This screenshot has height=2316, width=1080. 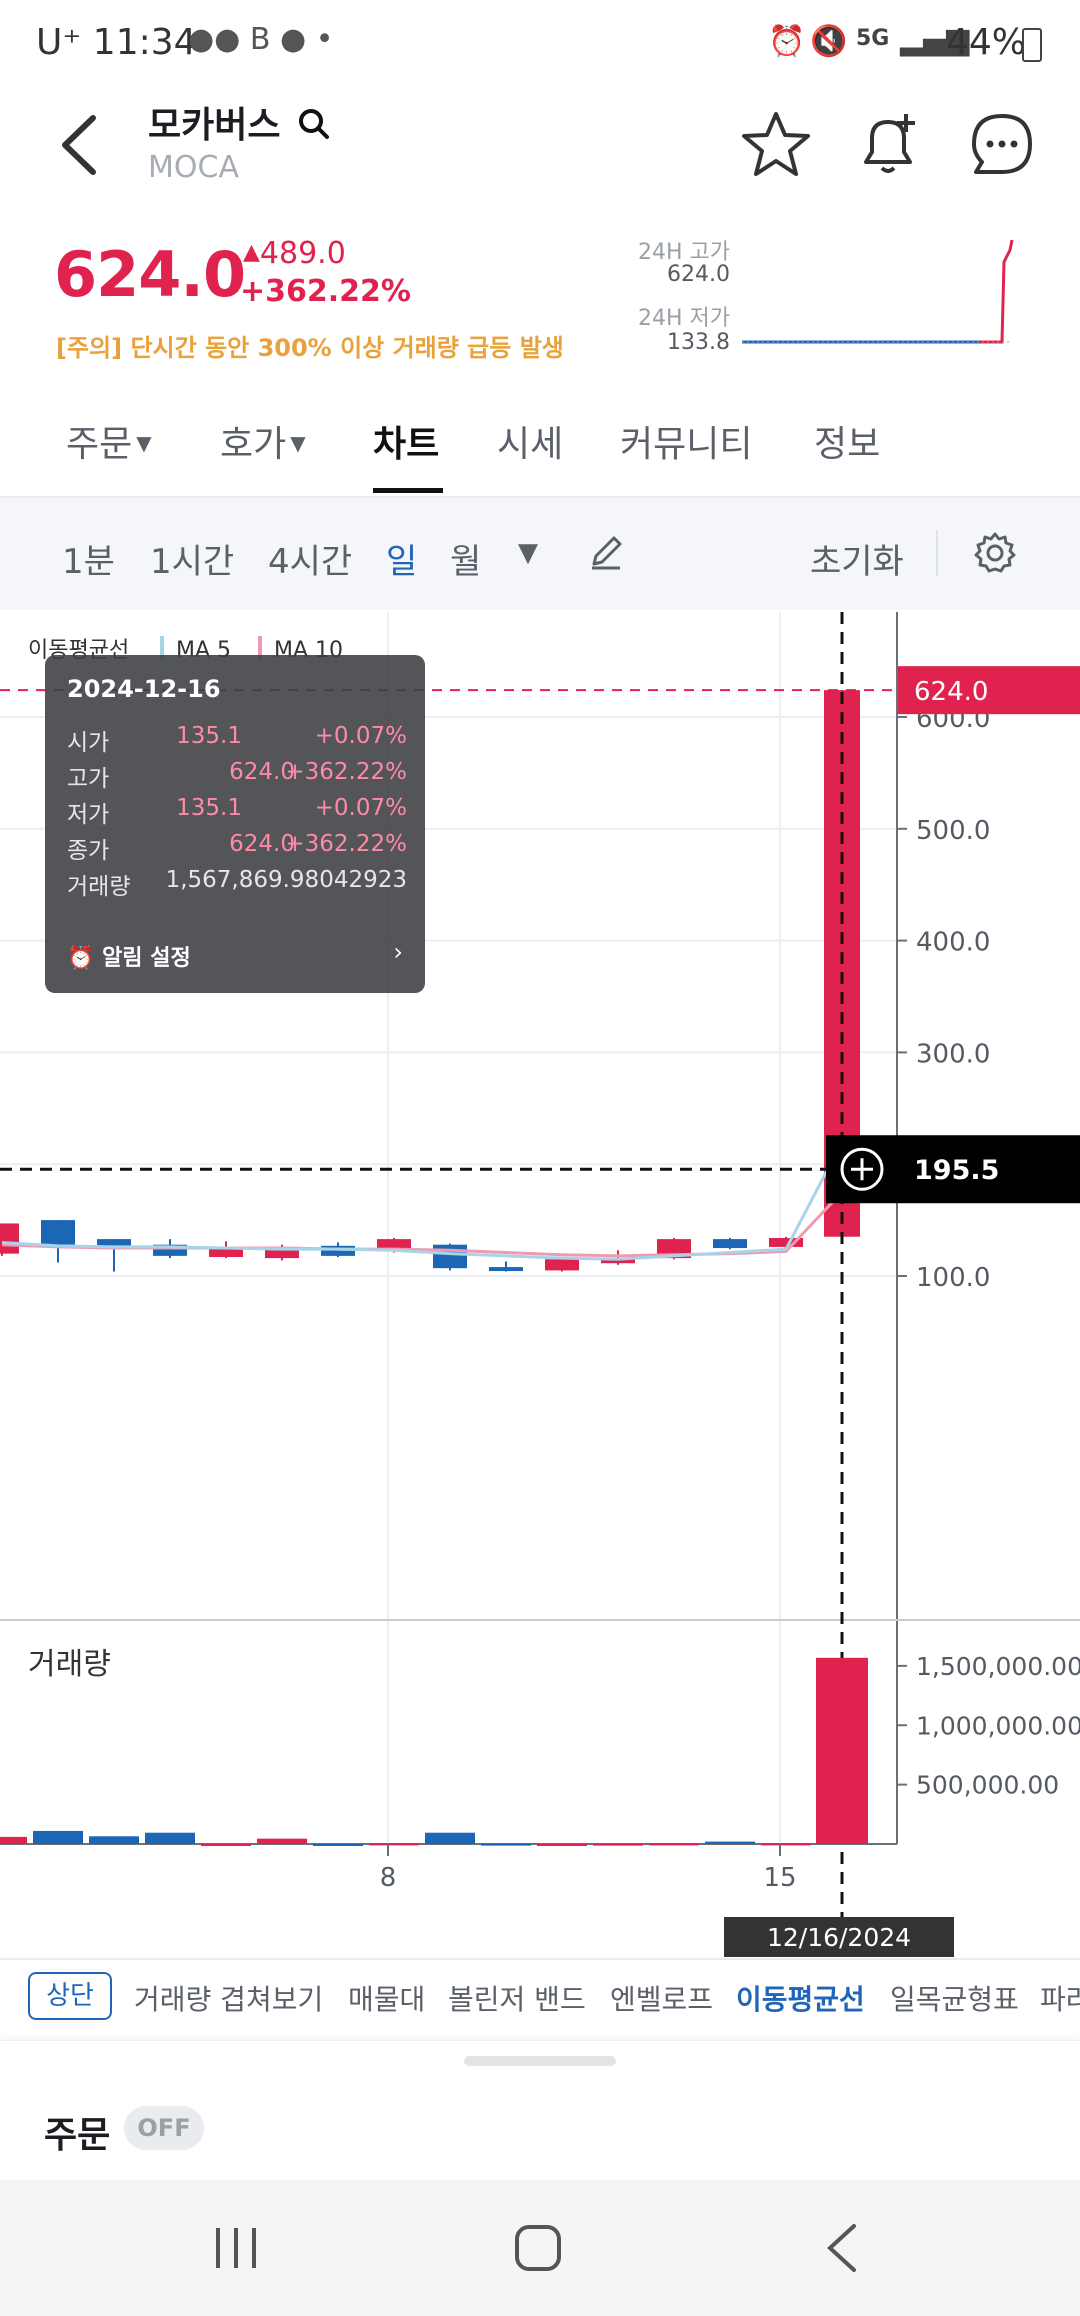 I want to click on tab-info: 정보, so click(x=847, y=441).